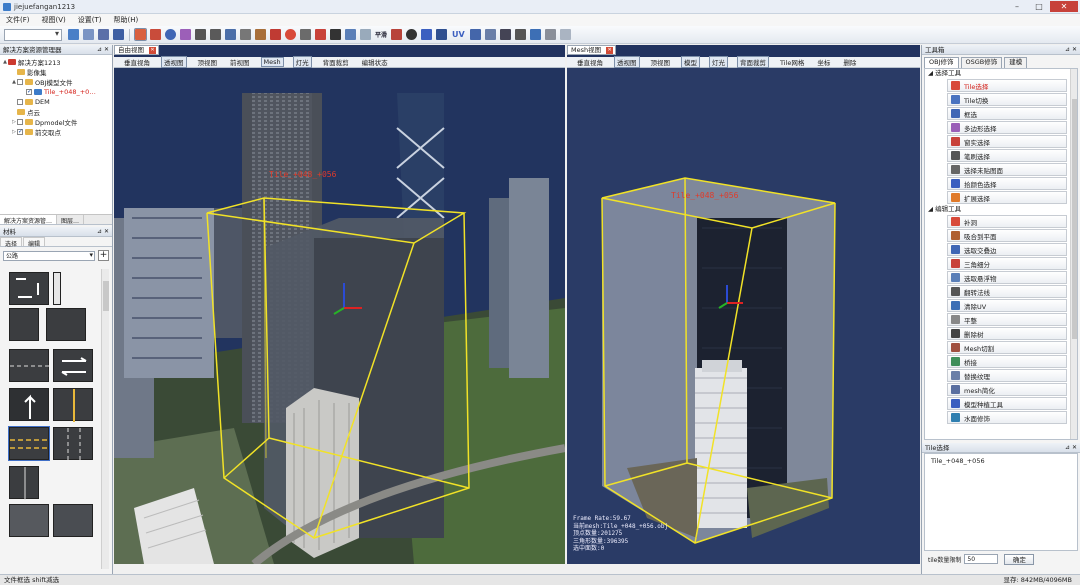 The height and width of the screenshot is (585, 1080). What do you see at coordinates (1007, 235) in the screenshot?
I see `tool-button: 吸合到平面` at bounding box center [1007, 235].